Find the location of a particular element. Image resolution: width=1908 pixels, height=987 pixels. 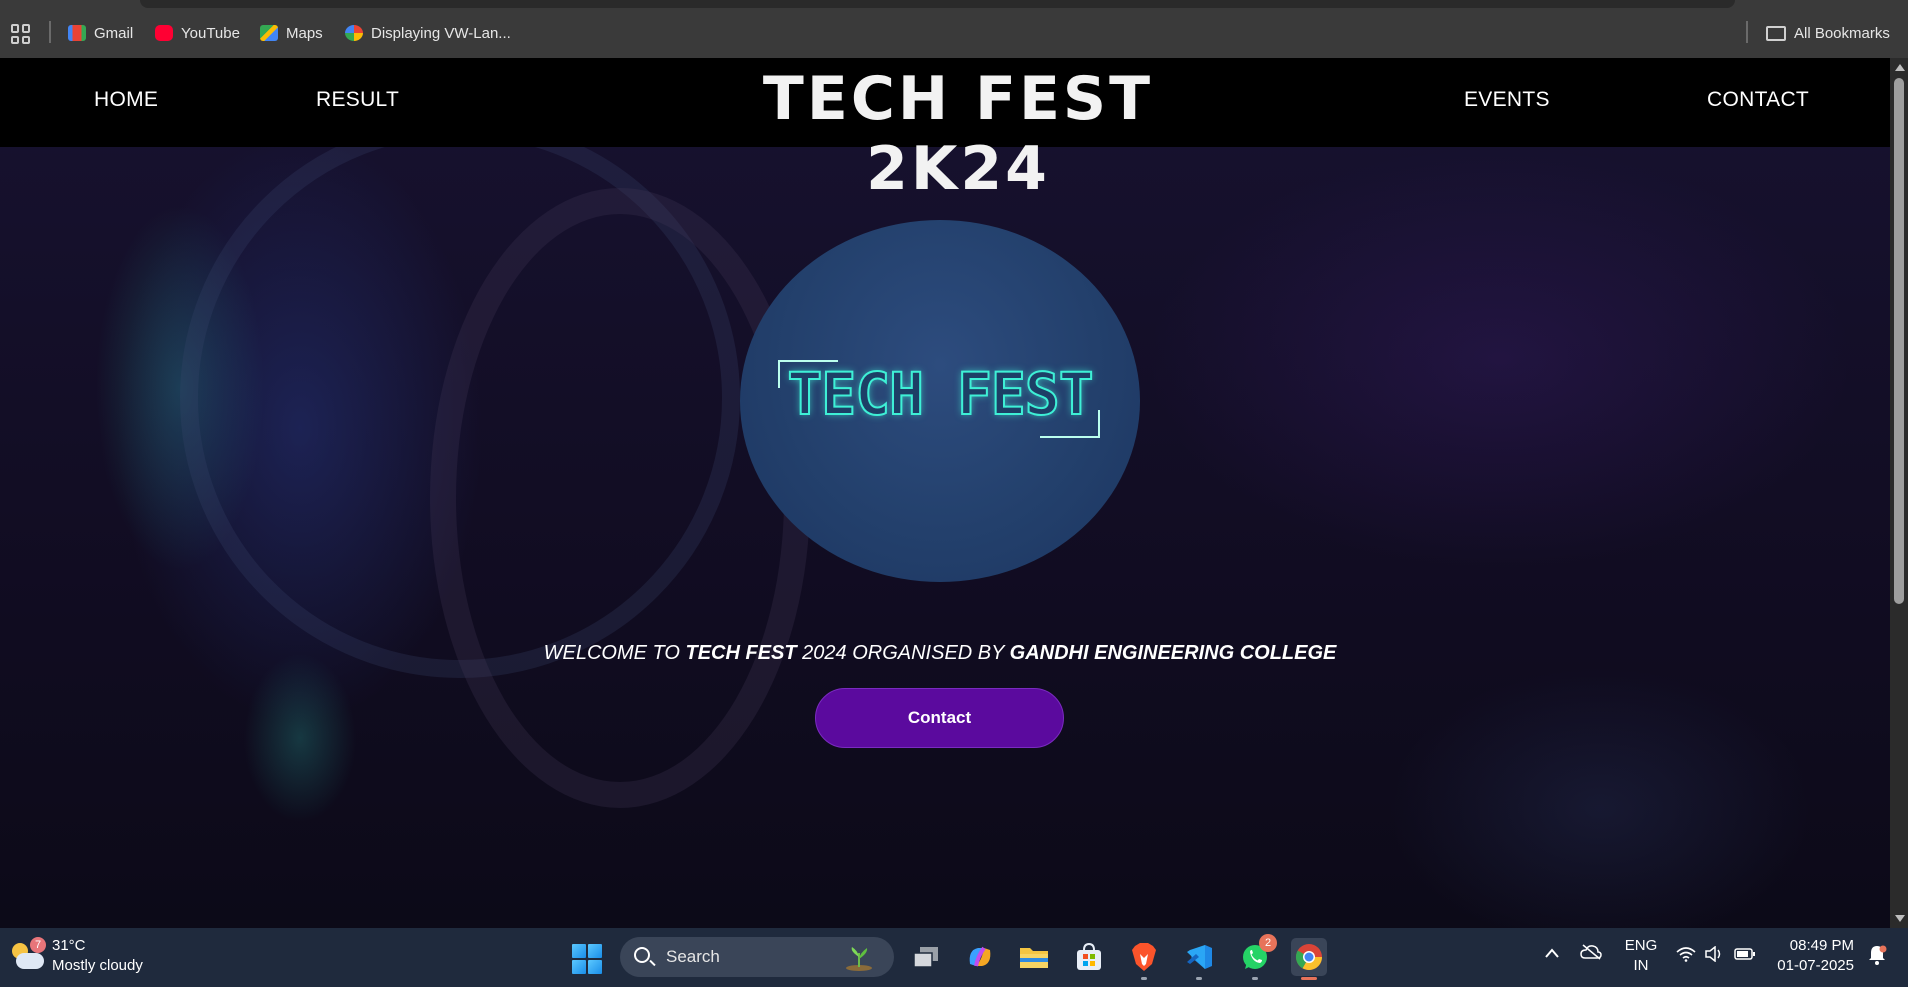

welcome-event-name: TECH FEST is located at coordinates (741, 653).